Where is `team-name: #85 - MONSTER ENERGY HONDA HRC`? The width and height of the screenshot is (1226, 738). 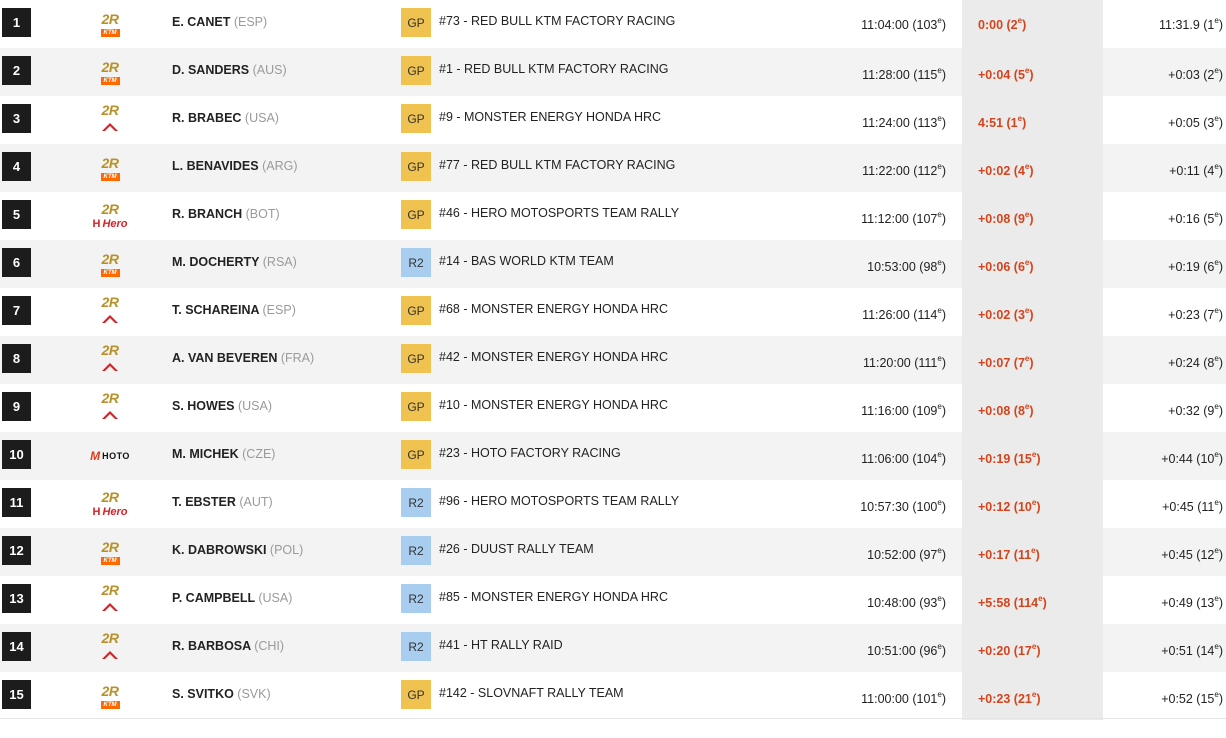
team-name: #85 - MONSTER ENERGY HONDA HRC is located at coordinates (553, 597).